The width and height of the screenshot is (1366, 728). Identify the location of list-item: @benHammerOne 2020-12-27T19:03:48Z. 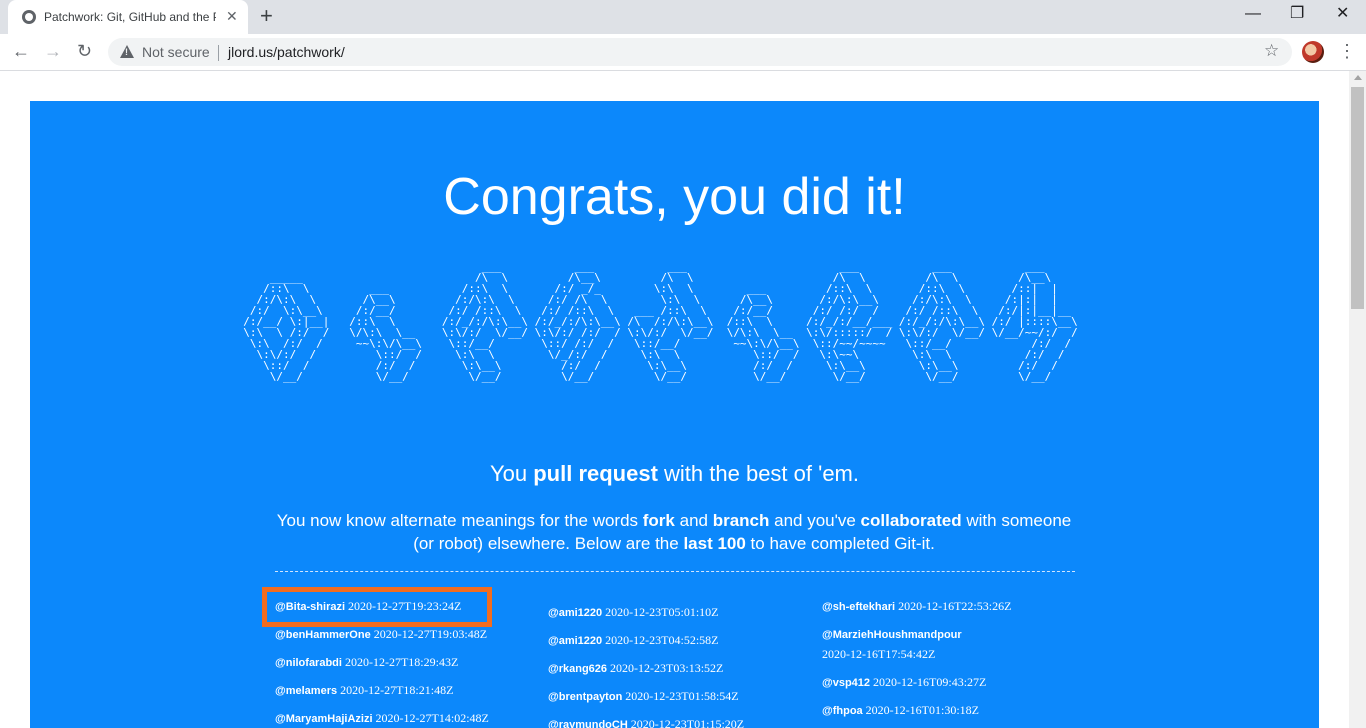
(382, 640).